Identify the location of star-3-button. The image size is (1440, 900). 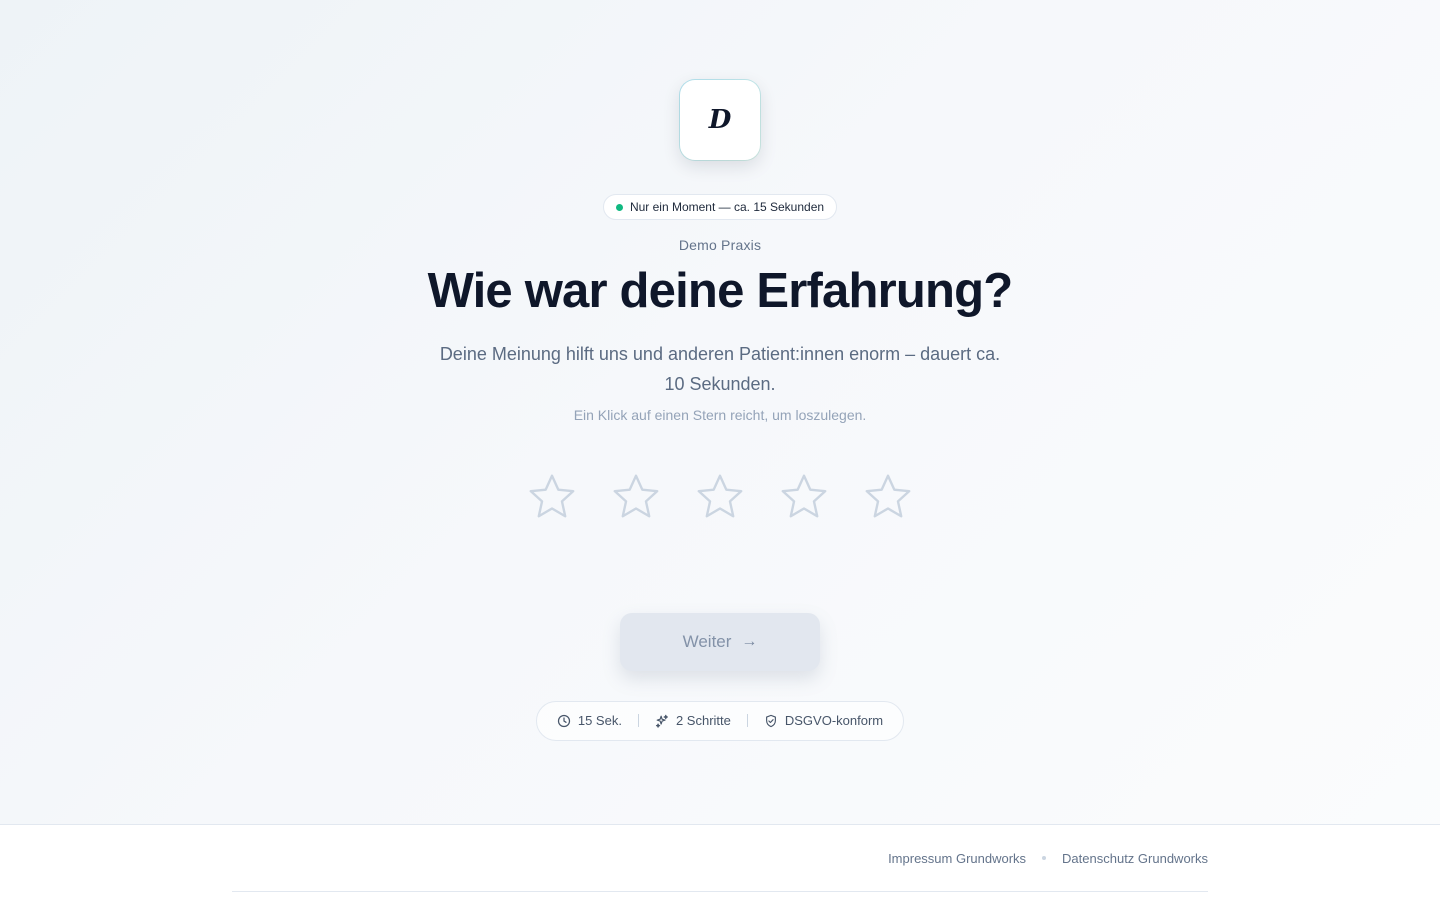
(720, 497).